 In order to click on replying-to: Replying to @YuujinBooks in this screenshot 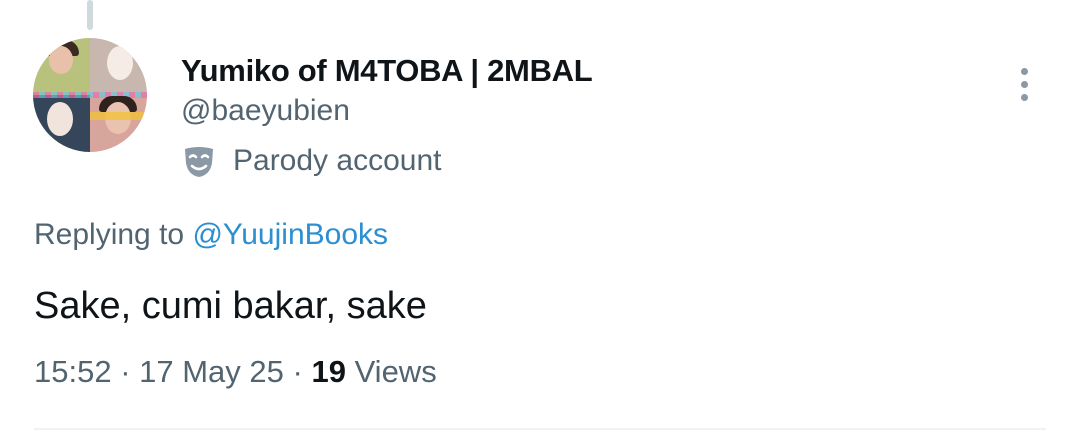, I will do `click(211, 235)`.